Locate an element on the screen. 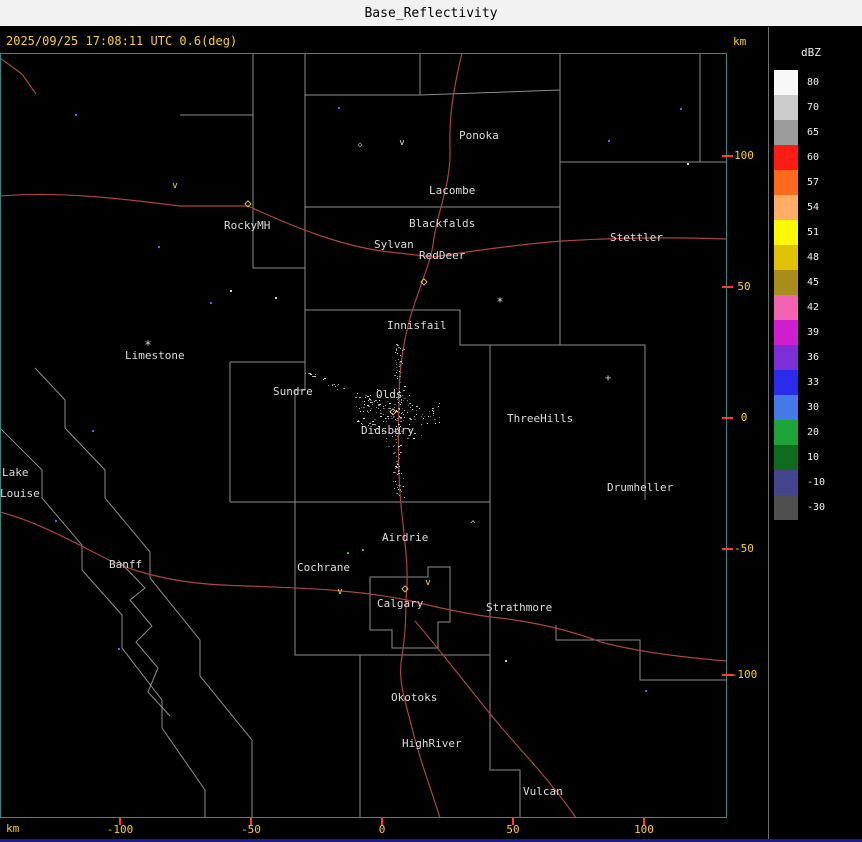  legend-level-row: 20 is located at coordinates (818, 432).